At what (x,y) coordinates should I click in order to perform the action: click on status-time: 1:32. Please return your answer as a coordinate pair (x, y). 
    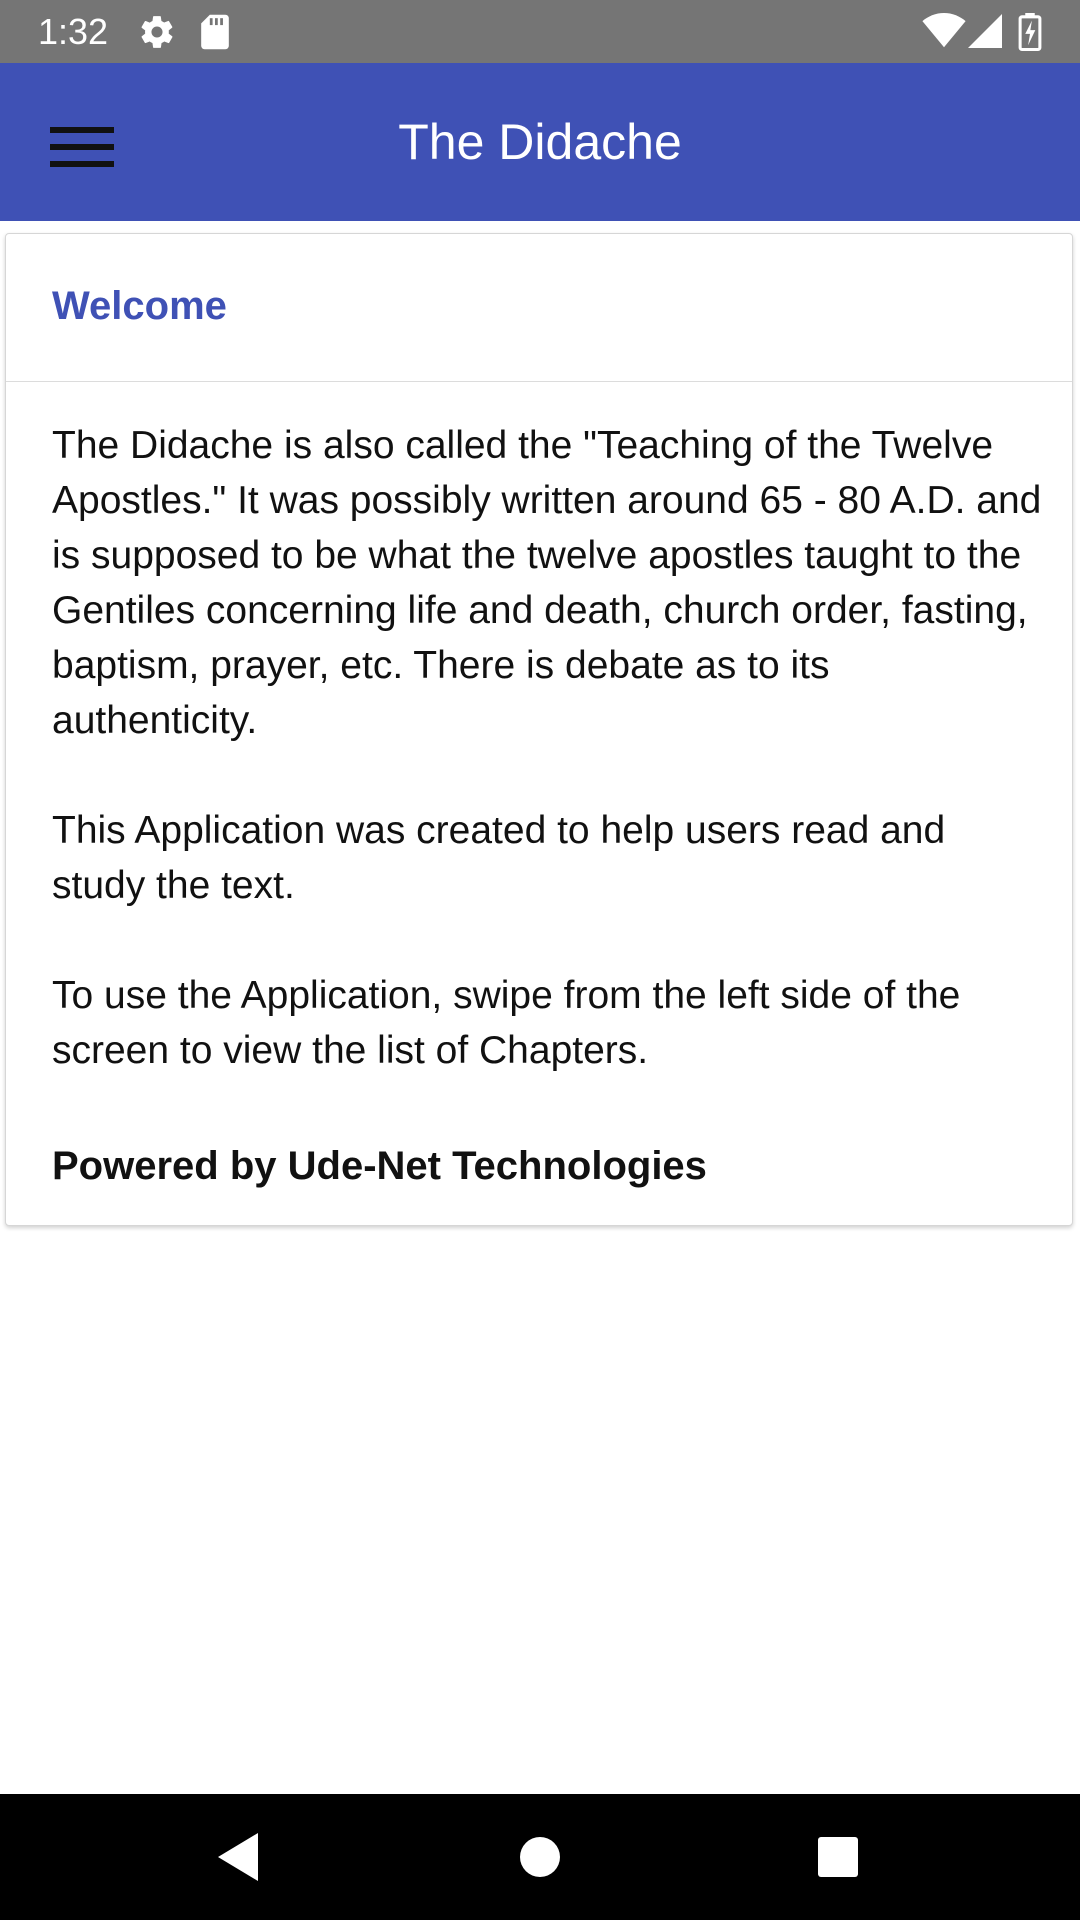
    Looking at the image, I should click on (73, 31).